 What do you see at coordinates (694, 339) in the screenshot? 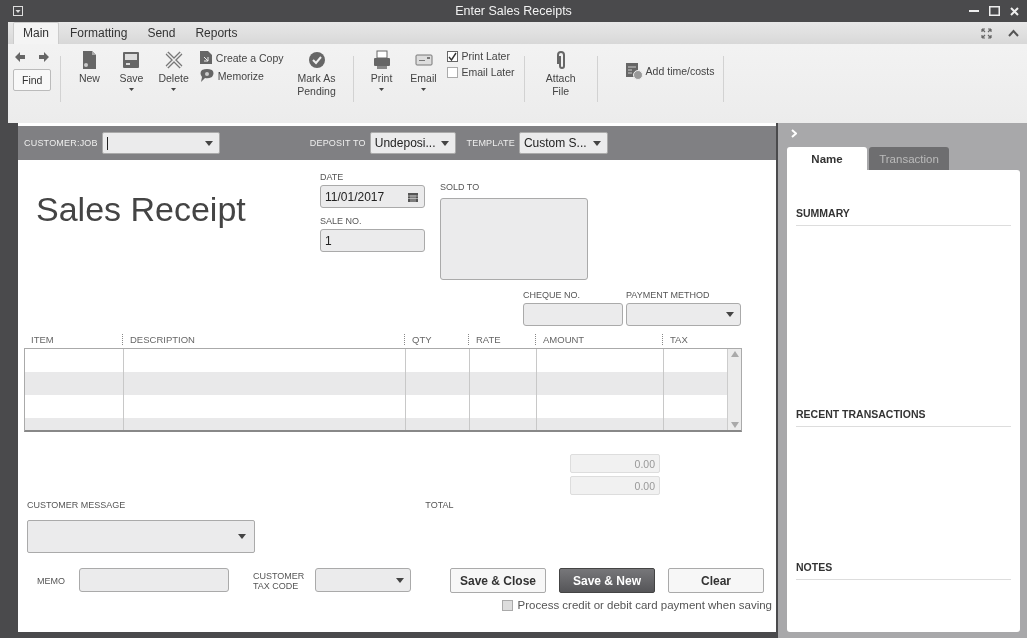
I see `column-header: TAX` at bounding box center [694, 339].